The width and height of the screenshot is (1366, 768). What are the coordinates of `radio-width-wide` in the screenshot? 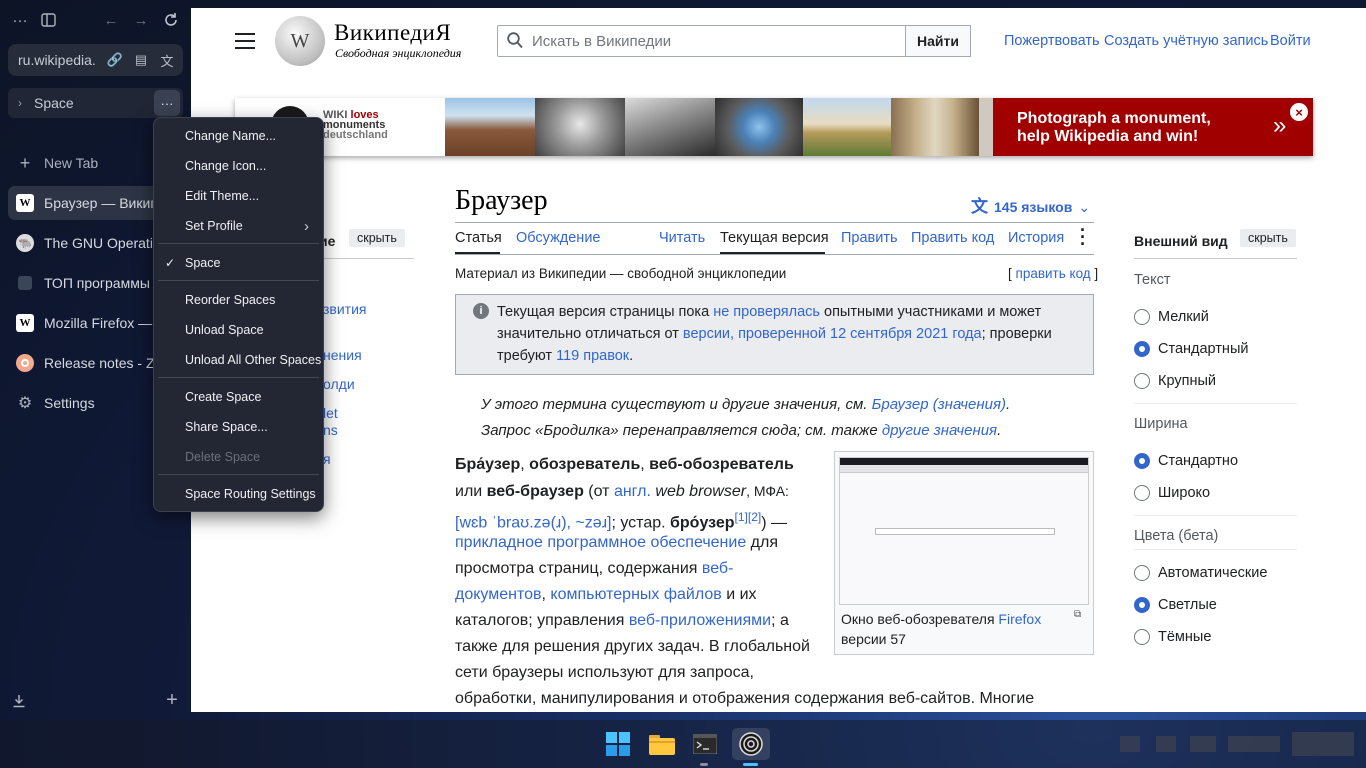 It's located at (1142, 493).